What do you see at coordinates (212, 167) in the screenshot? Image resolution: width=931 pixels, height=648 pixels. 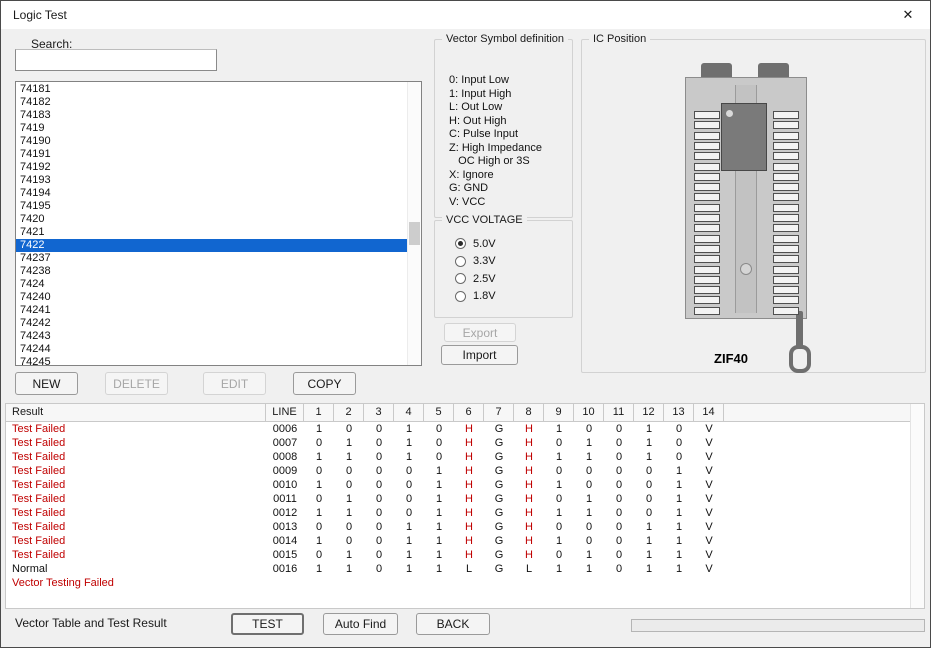 I see `ic-list-item: 74192` at bounding box center [212, 167].